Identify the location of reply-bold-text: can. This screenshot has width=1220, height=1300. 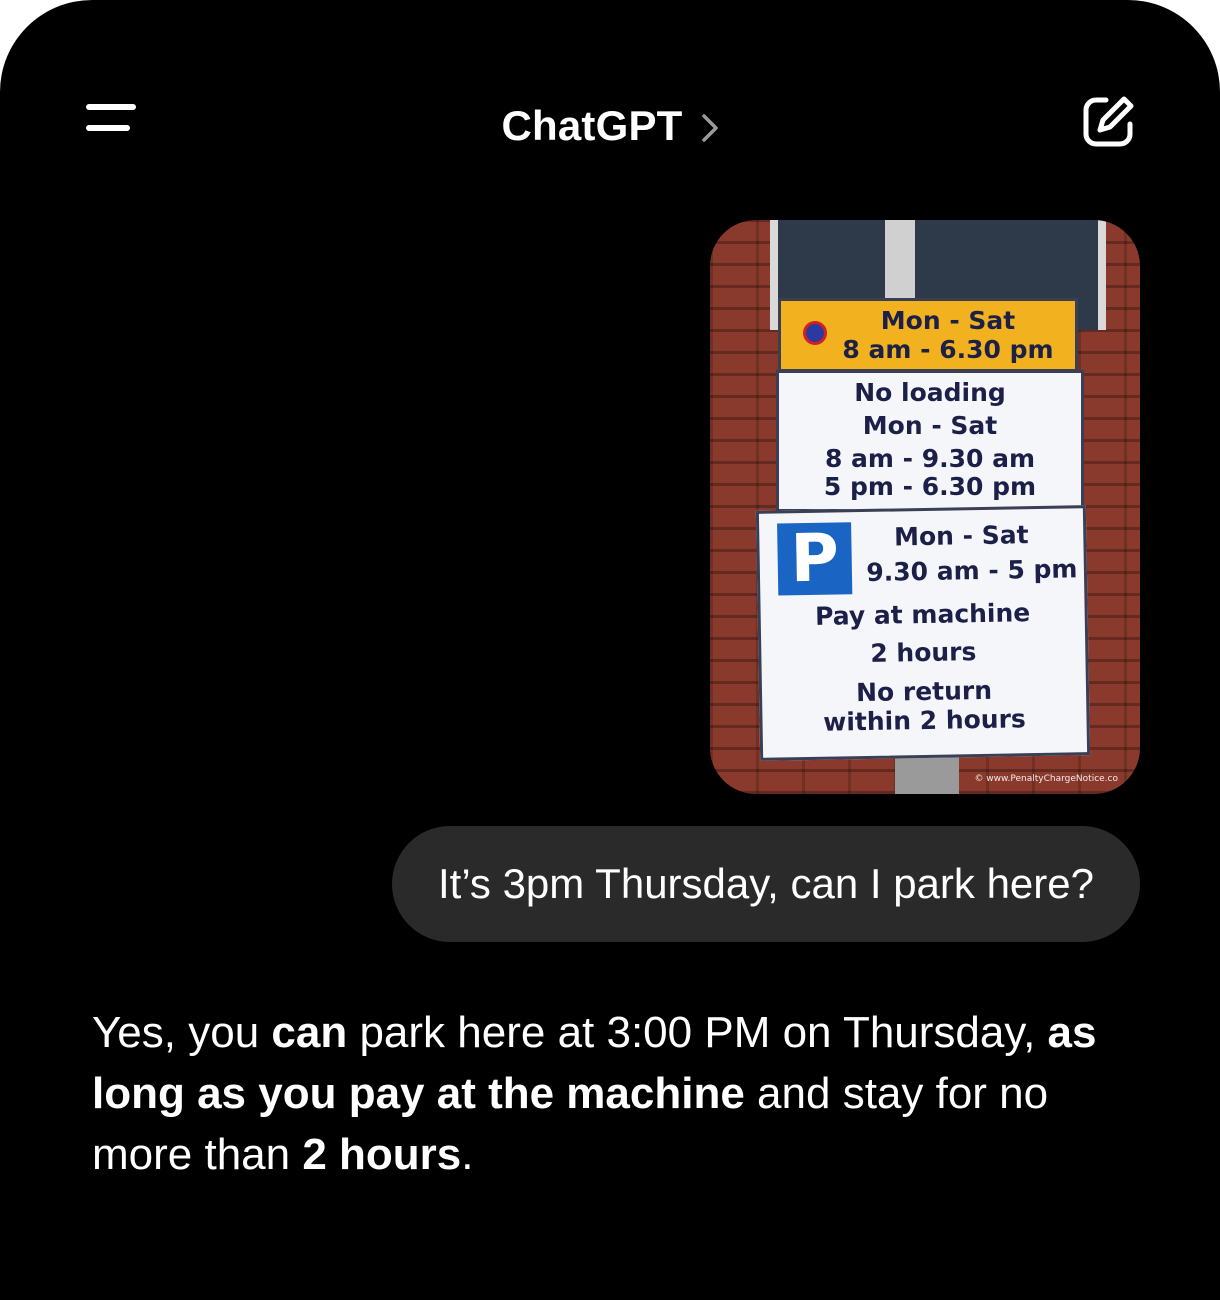
(309, 1032).